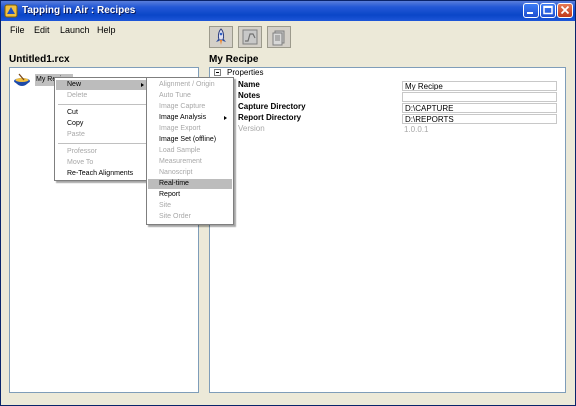 This screenshot has width=576, height=406. What do you see at coordinates (106, 30) in the screenshot?
I see `menu-help: Help` at bounding box center [106, 30].